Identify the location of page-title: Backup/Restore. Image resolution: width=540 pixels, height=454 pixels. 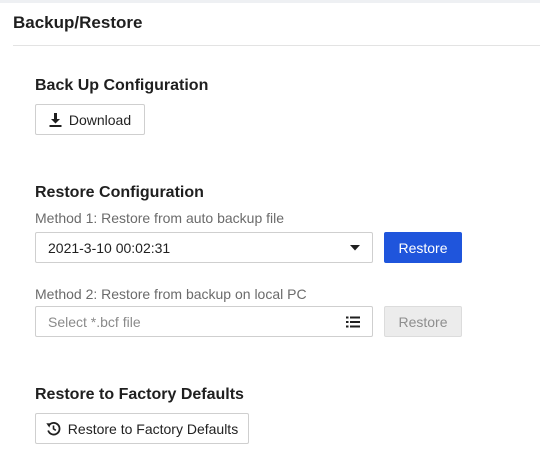
(78, 22).